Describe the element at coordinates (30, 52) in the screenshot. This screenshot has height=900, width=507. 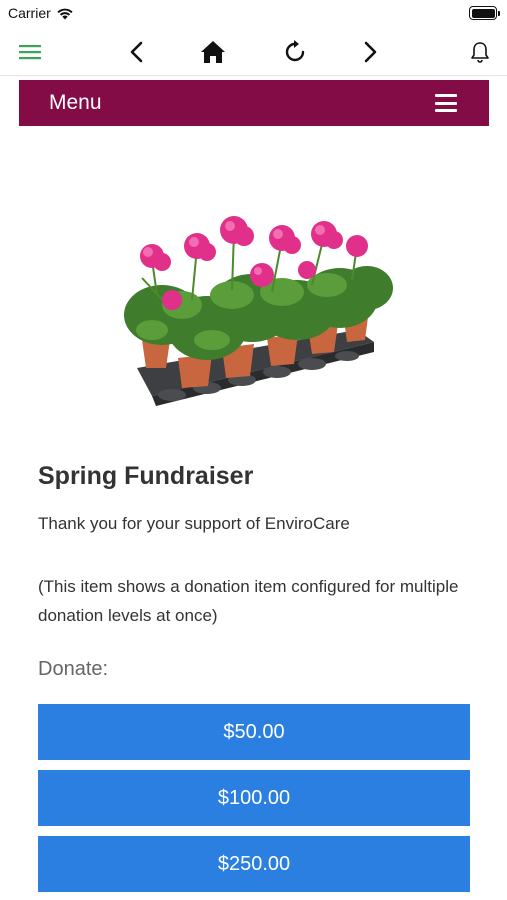
I see `hamburger-menu-icon` at that location.